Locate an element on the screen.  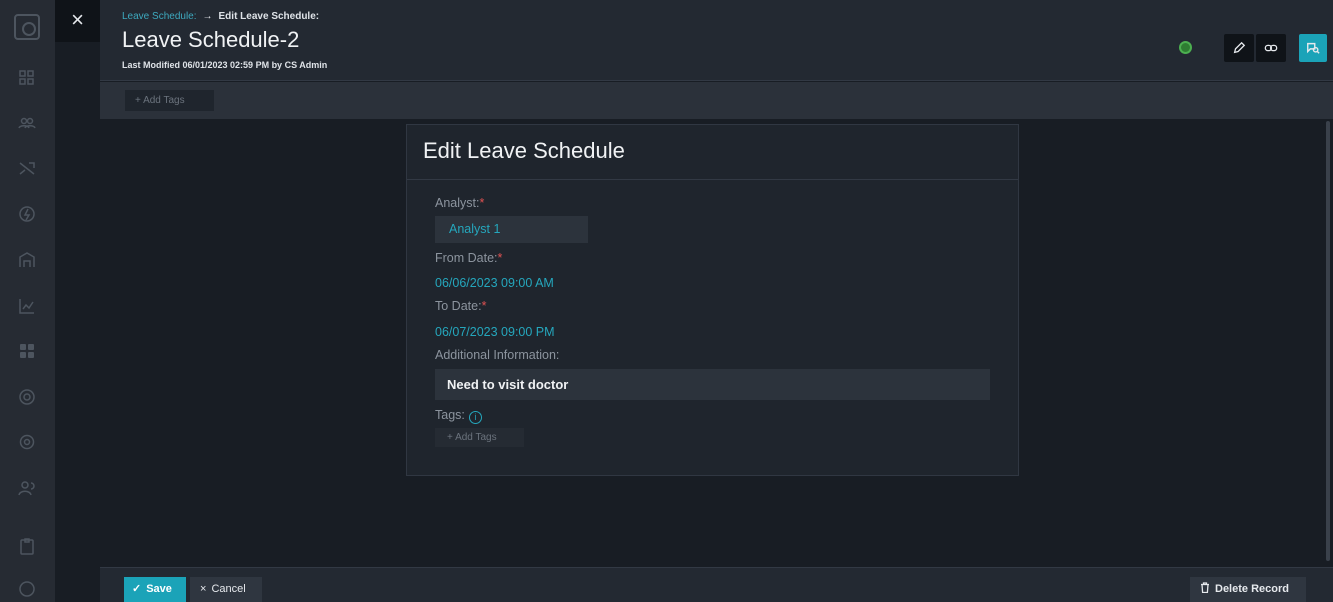
bolt-icon is located at coordinates (27, 214).